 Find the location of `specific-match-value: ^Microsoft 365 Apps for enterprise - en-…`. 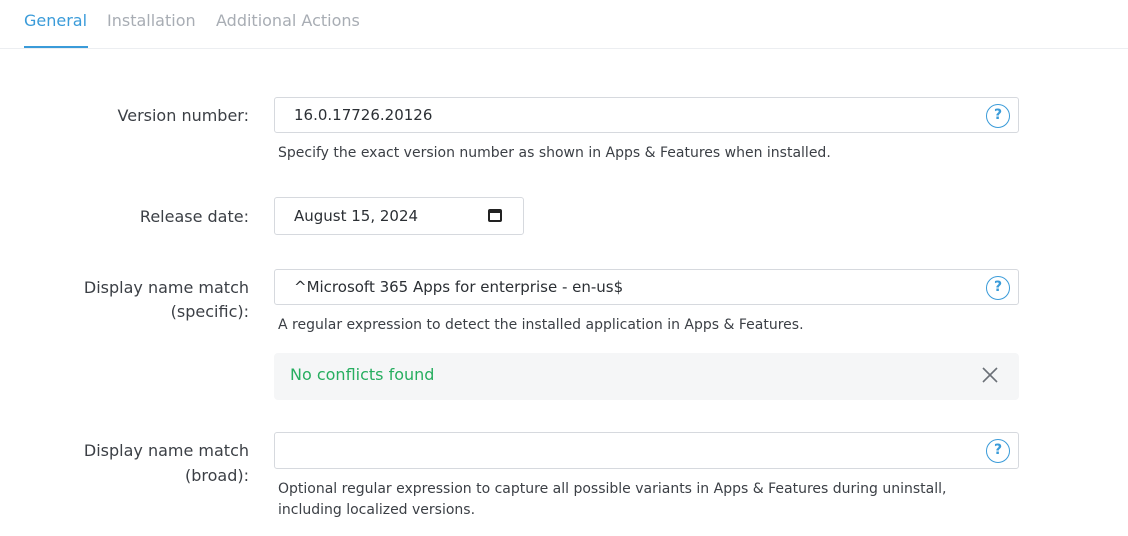

specific-match-value: ^Microsoft 365 Apps for enterprise - en-… is located at coordinates (459, 287).